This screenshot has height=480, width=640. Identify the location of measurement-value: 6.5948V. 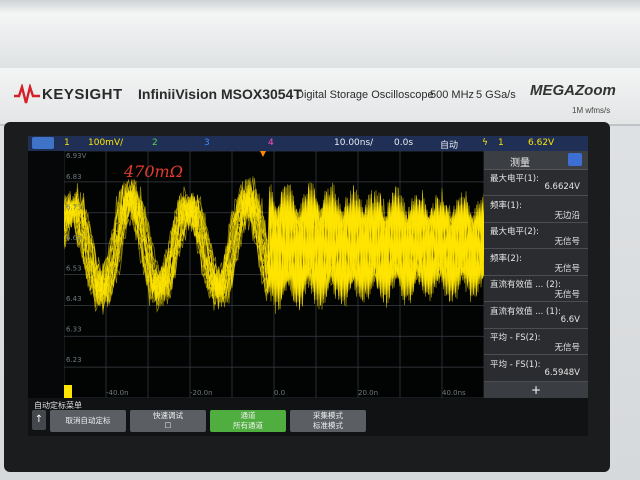
(562, 372).